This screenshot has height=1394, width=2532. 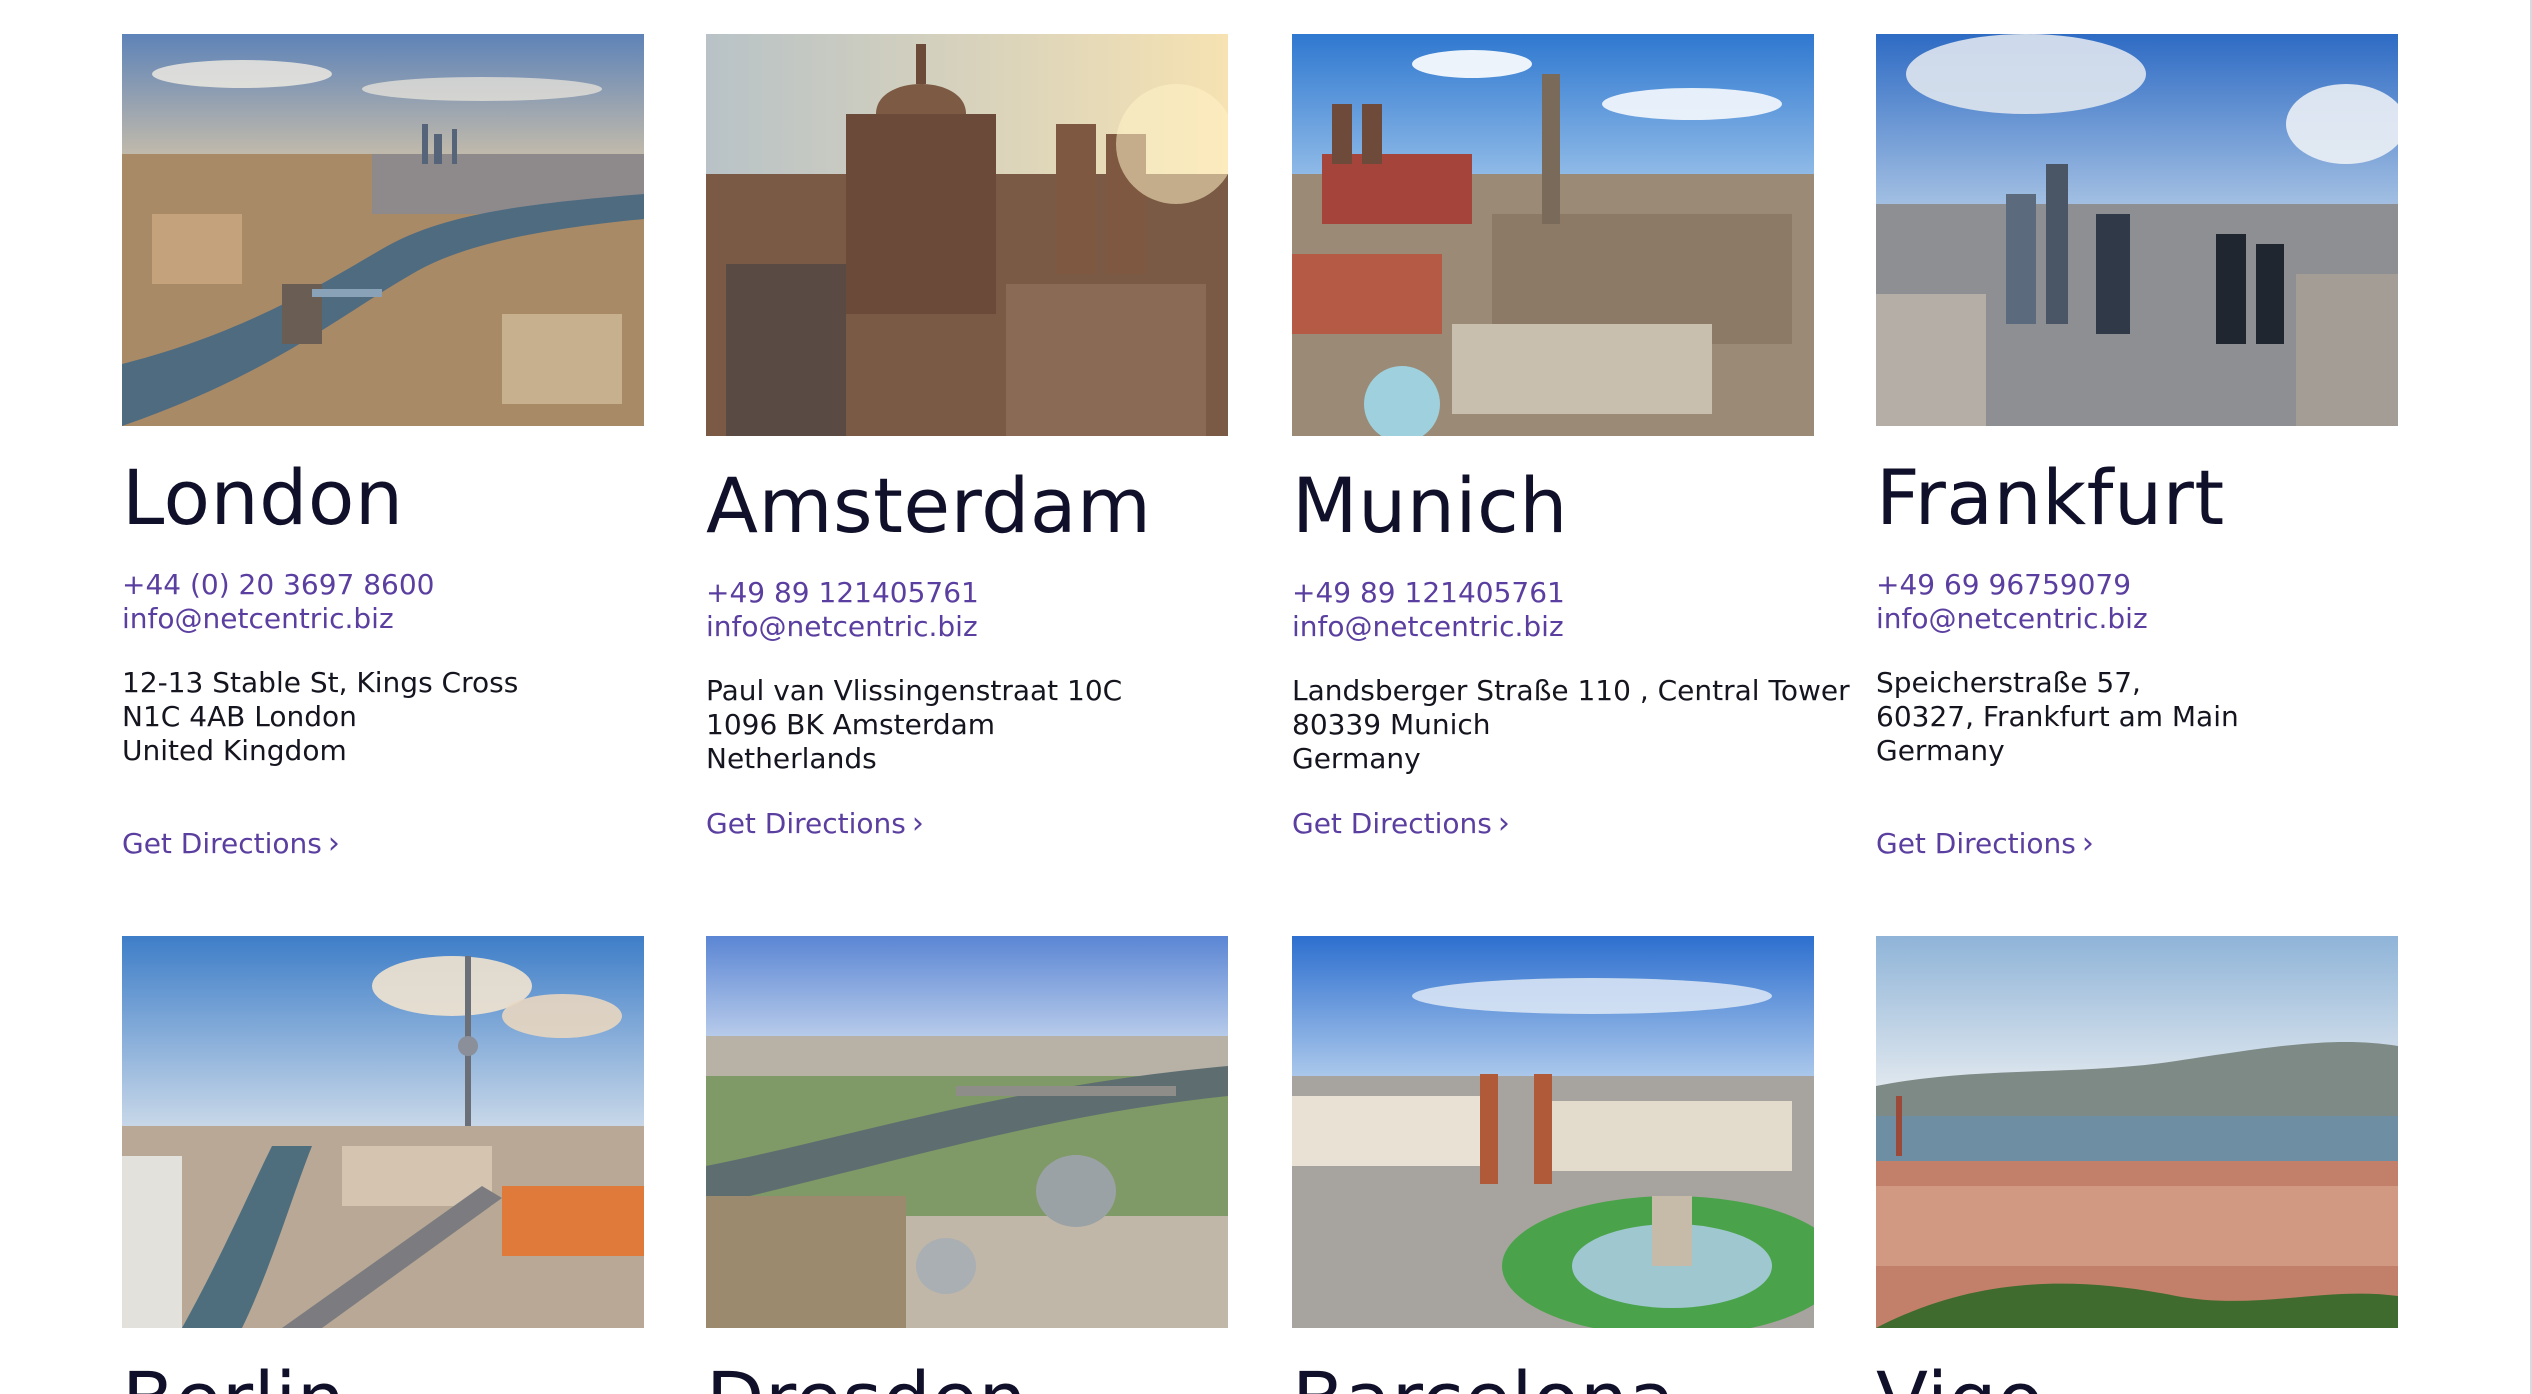 I want to click on address-line: 1096 BK Amsterdam, so click(x=851, y=724).